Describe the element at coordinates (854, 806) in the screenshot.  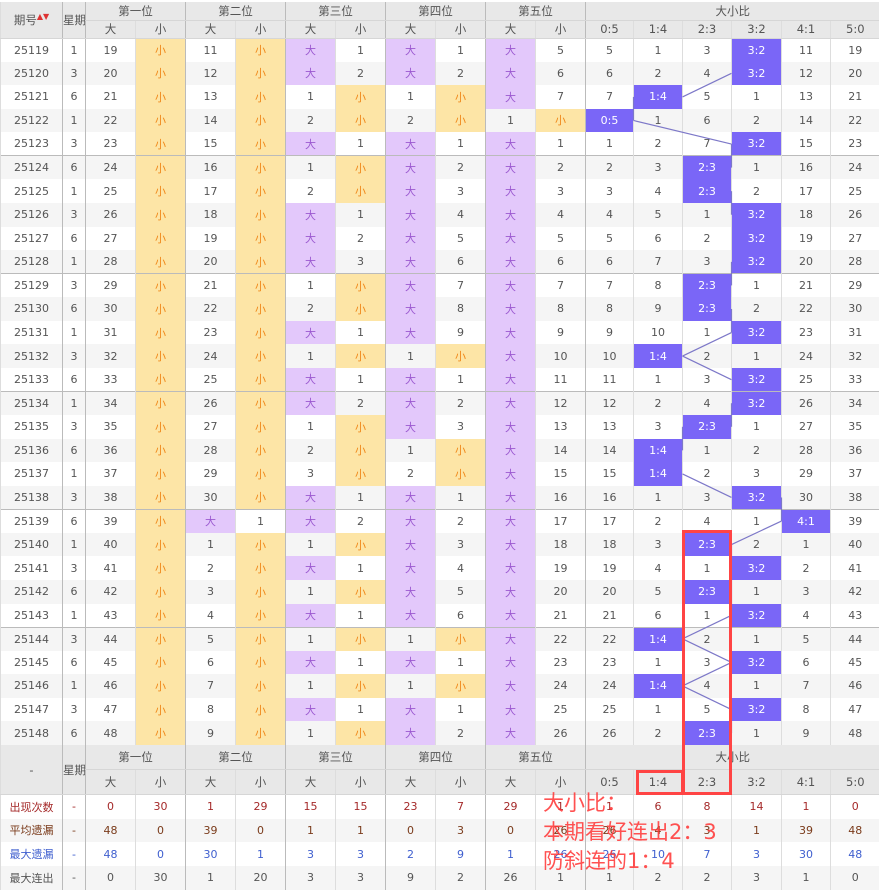
I see `stats-value: 0` at that location.